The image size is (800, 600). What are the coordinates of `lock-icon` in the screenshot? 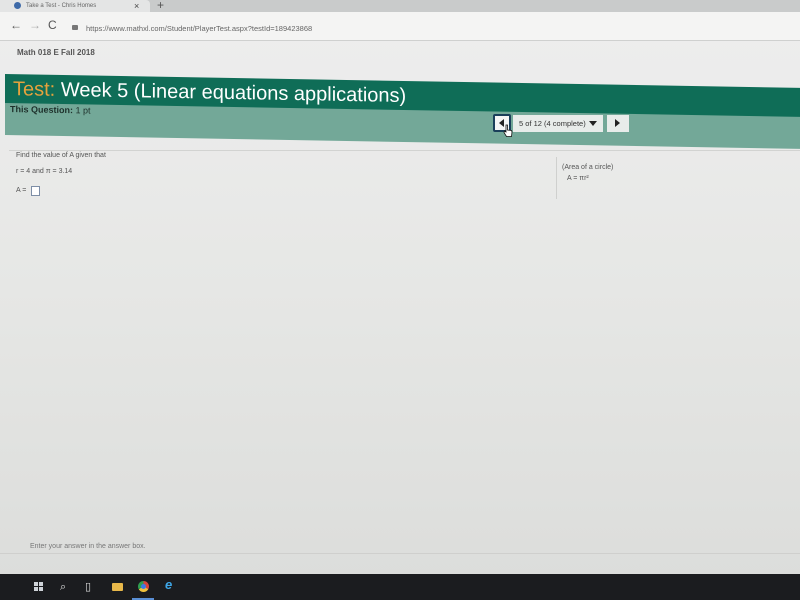 It's located at (75, 27).